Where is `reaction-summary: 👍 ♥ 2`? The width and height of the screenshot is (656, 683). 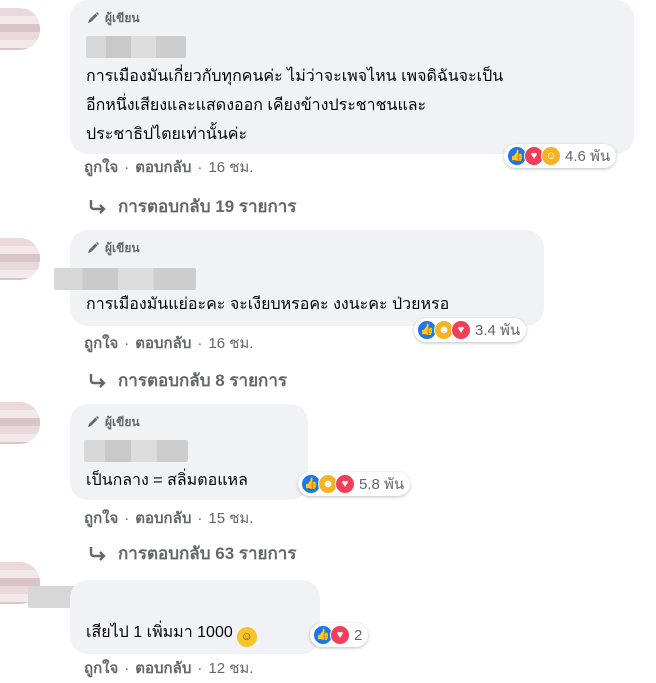
reaction-summary: 👍 ♥ 2 is located at coordinates (339, 635).